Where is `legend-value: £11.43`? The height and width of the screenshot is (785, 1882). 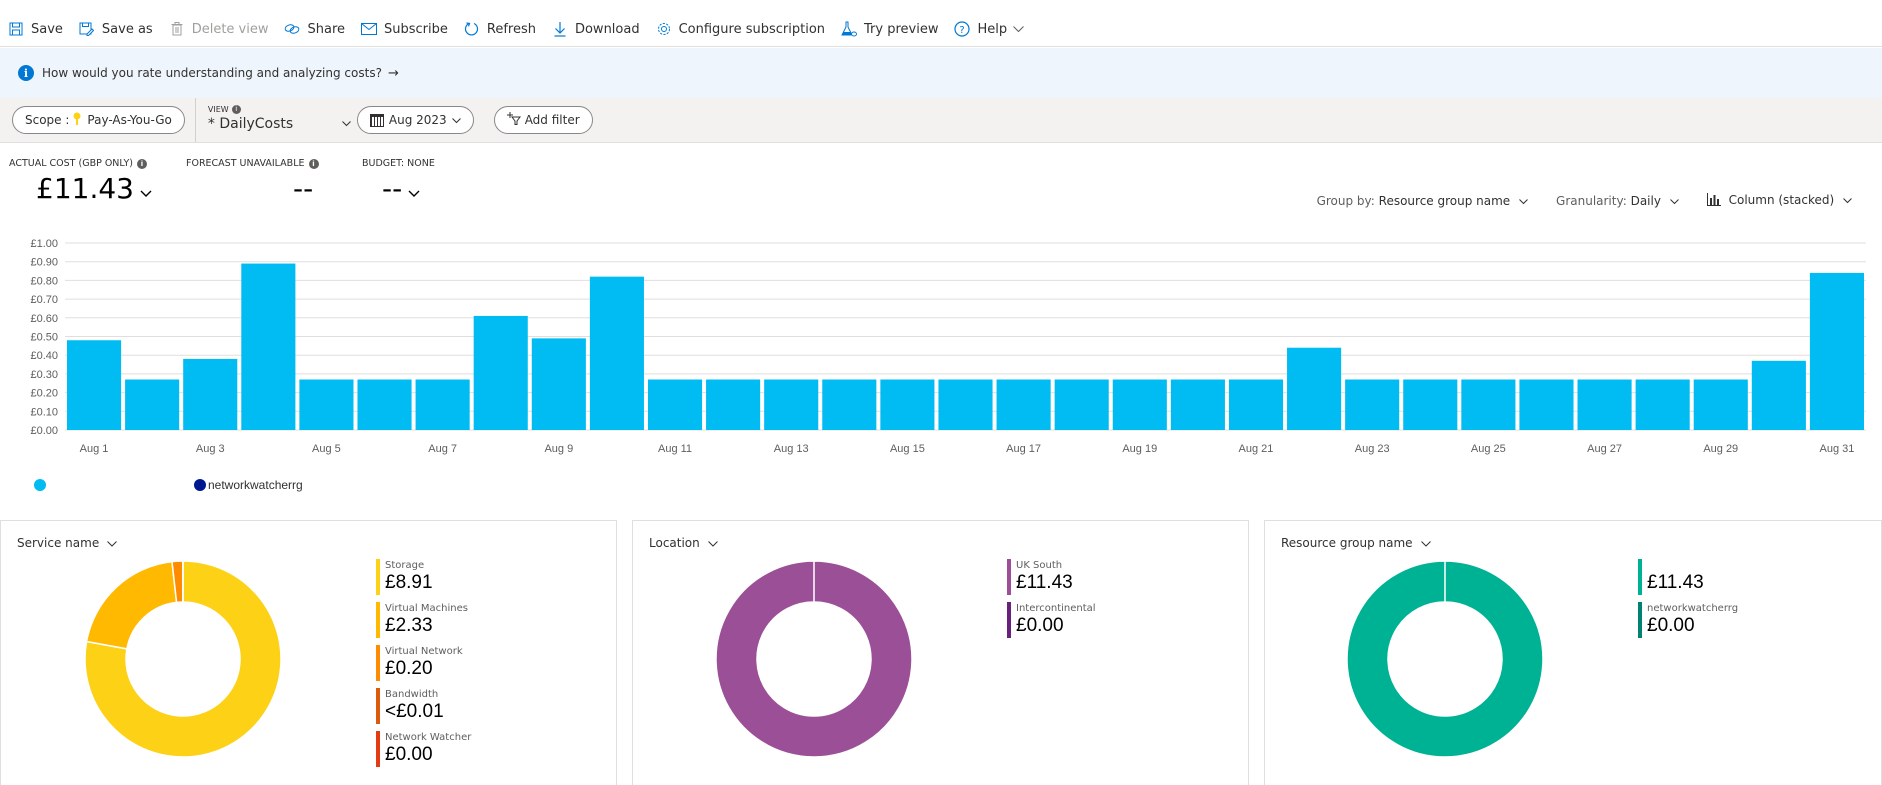
legend-value: £11.43 is located at coordinates (1044, 582).